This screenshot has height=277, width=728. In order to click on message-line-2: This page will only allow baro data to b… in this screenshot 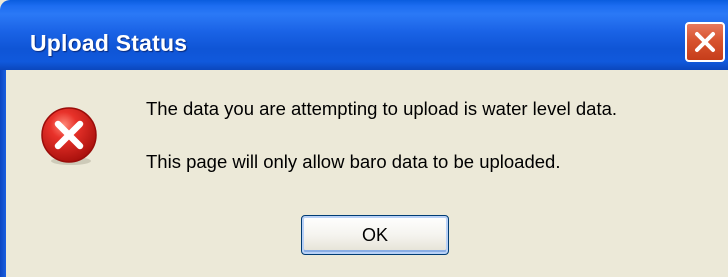, I will do `click(353, 161)`.